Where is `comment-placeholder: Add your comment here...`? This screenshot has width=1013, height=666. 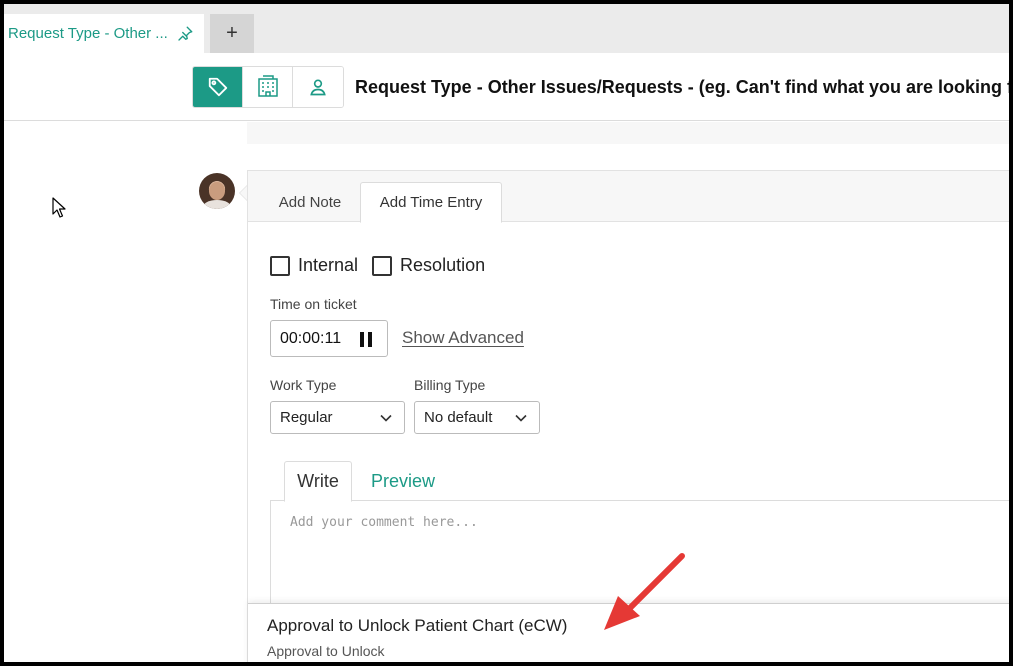
comment-placeholder: Add your comment here... is located at coordinates (384, 522).